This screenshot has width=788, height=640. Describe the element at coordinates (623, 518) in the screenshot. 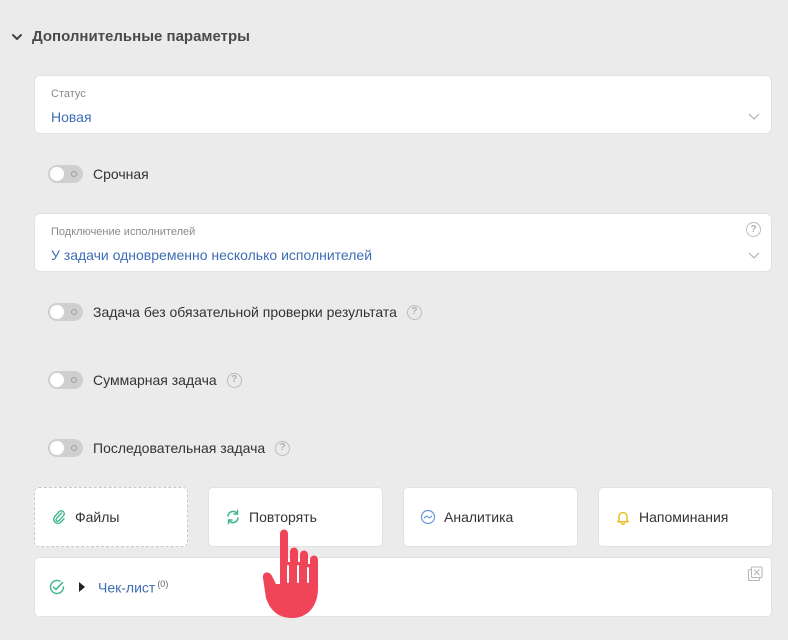

I see `bell-icon` at that location.